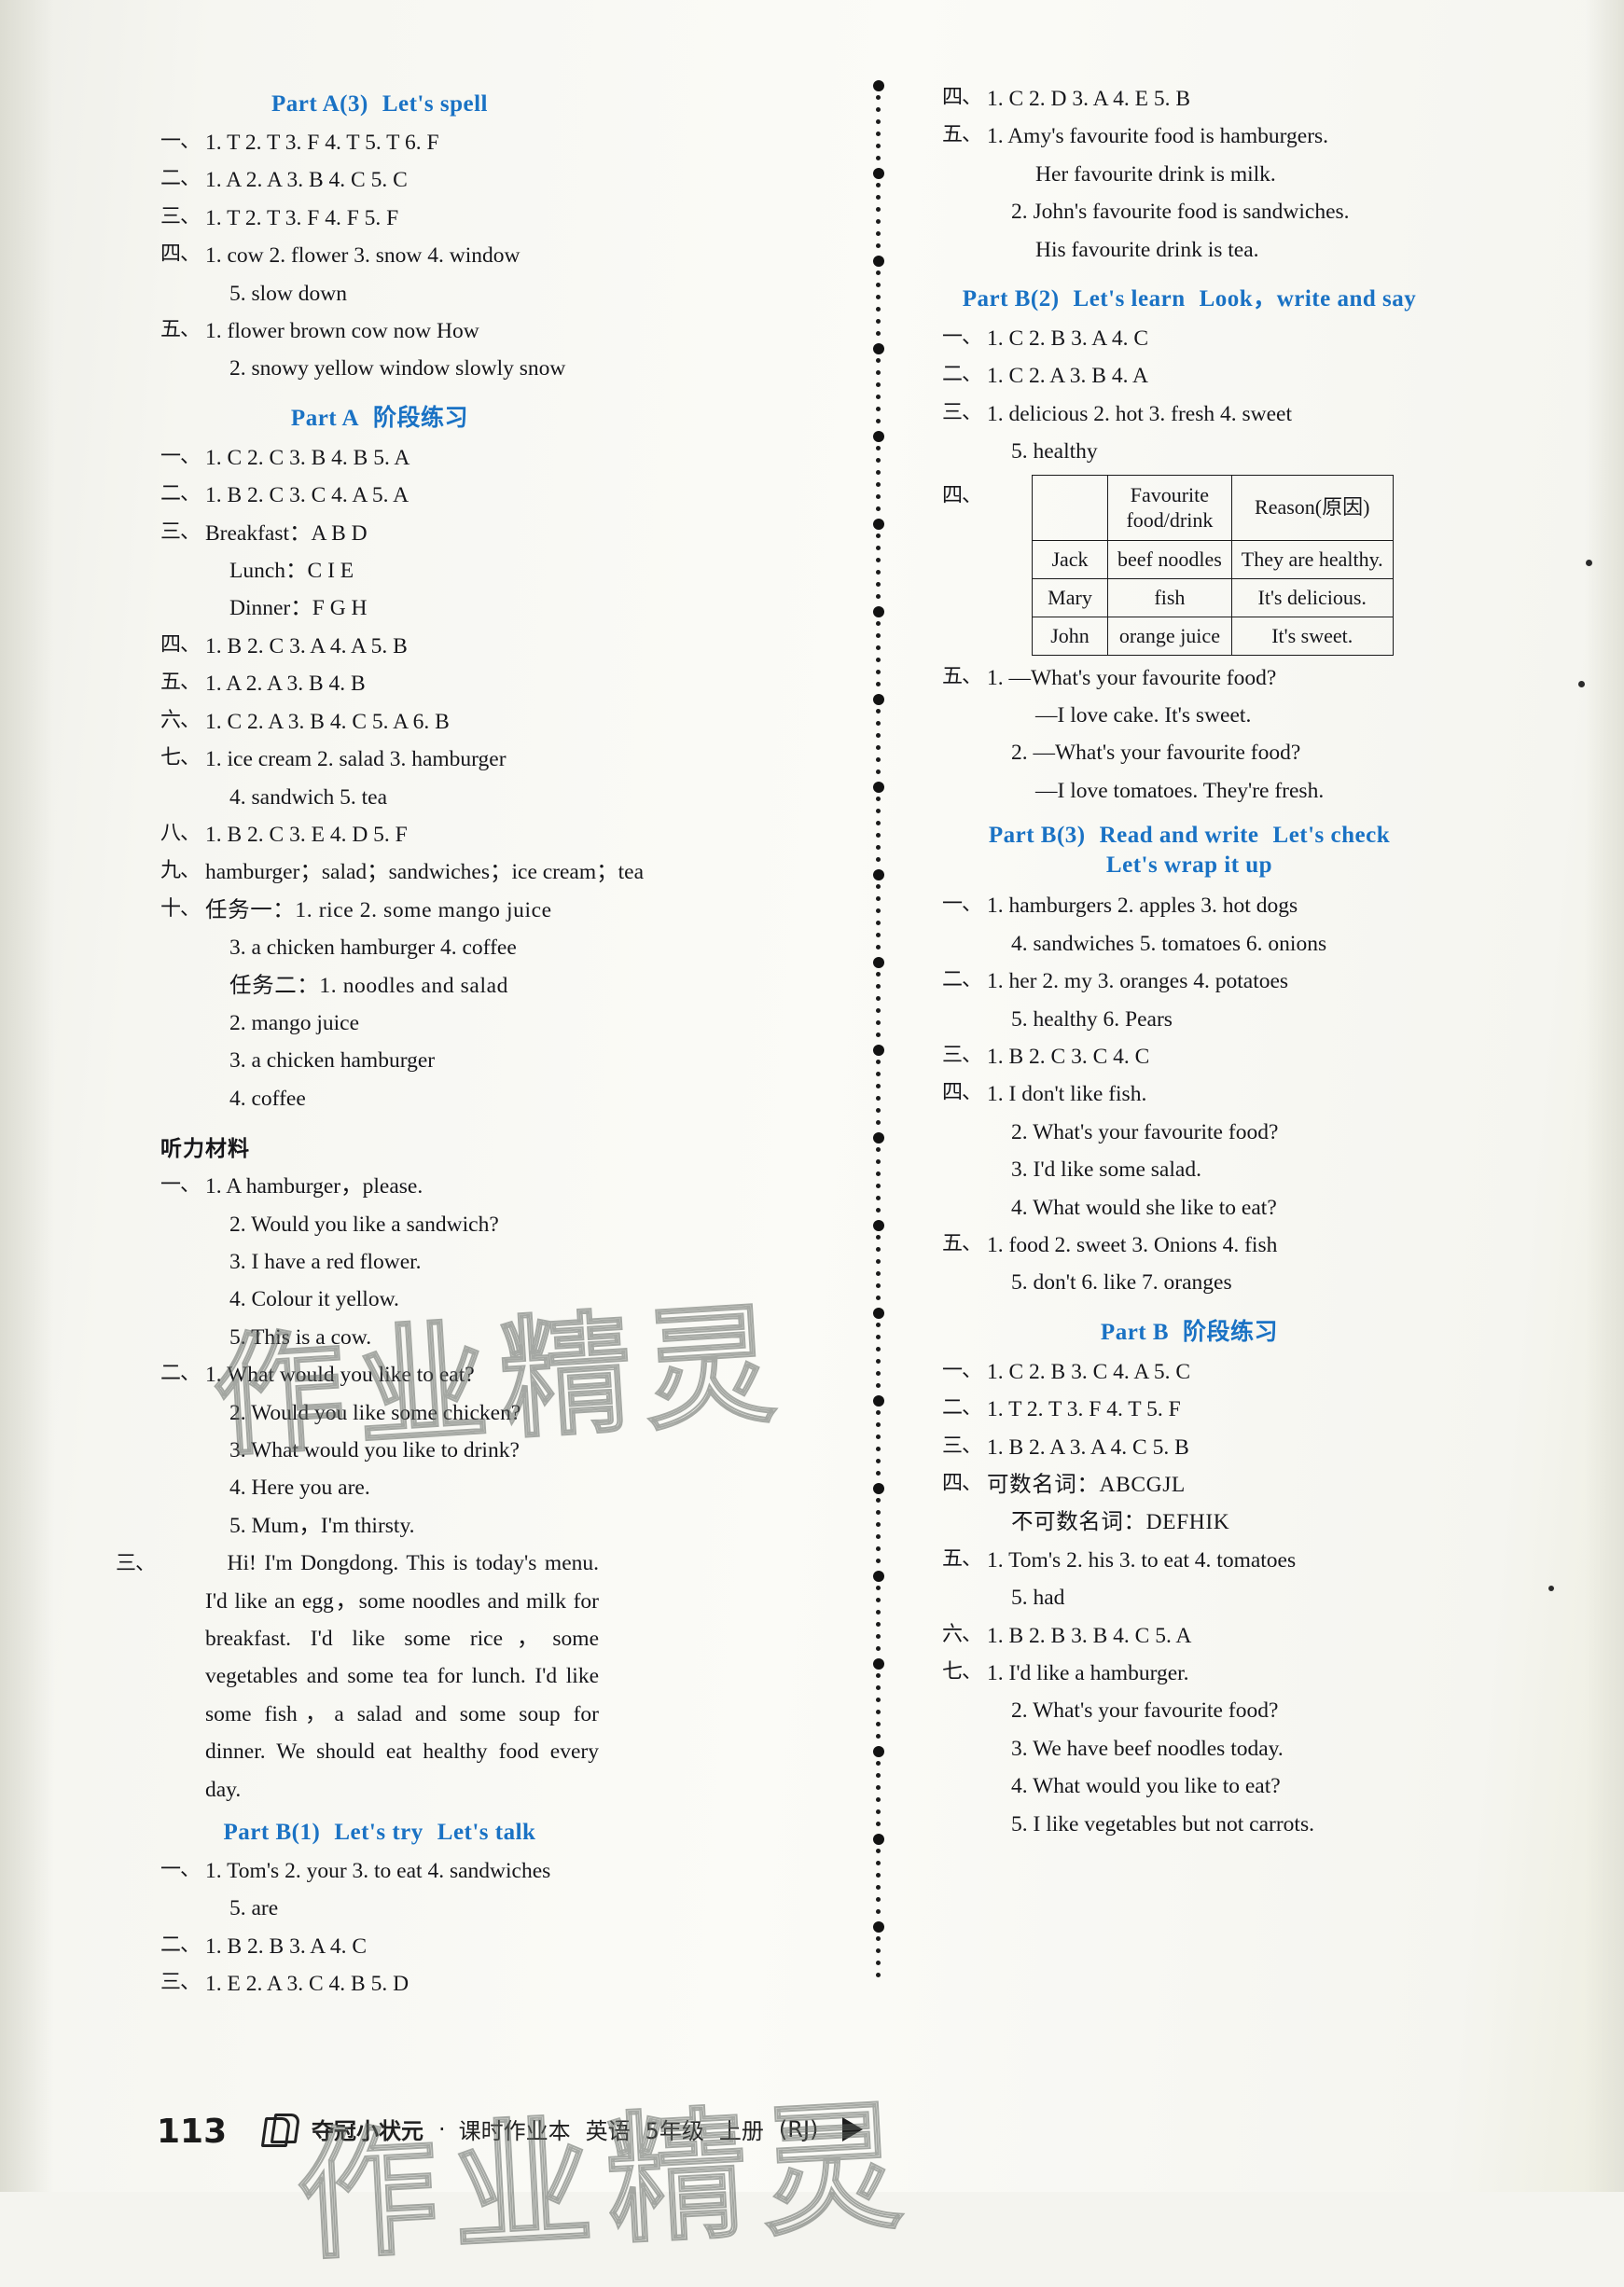  I want to click on part-heading-segment: Part B(2), so click(1011, 299).